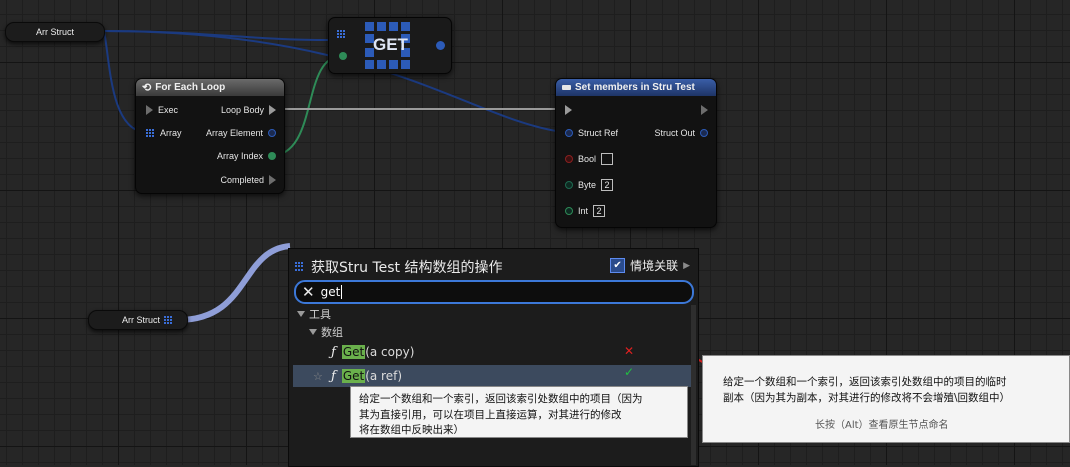  I want to click on array-pin-icon, so click(341, 34).